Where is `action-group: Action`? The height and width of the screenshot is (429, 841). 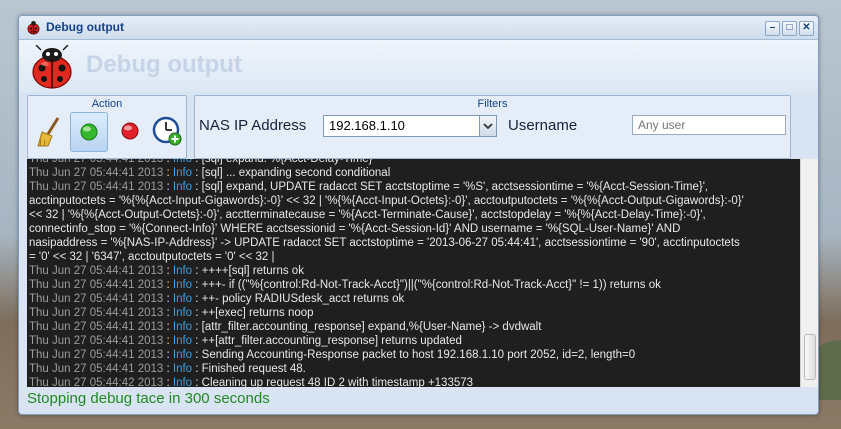 action-group: Action is located at coordinates (107, 127).